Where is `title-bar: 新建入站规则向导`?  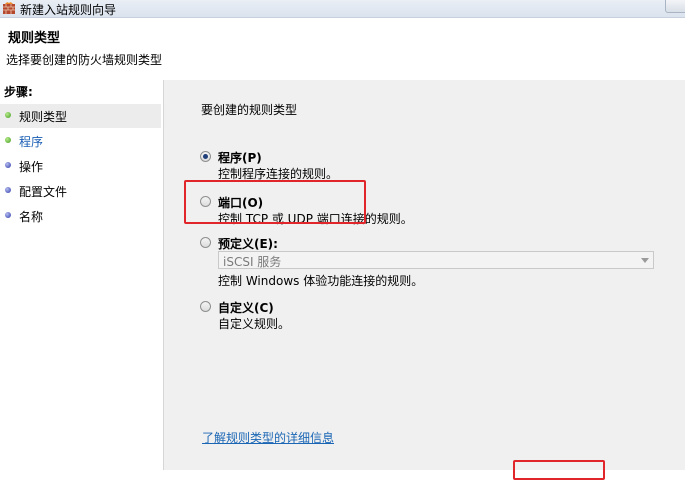 title-bar: 新建入站规则向导 is located at coordinates (342, 9).